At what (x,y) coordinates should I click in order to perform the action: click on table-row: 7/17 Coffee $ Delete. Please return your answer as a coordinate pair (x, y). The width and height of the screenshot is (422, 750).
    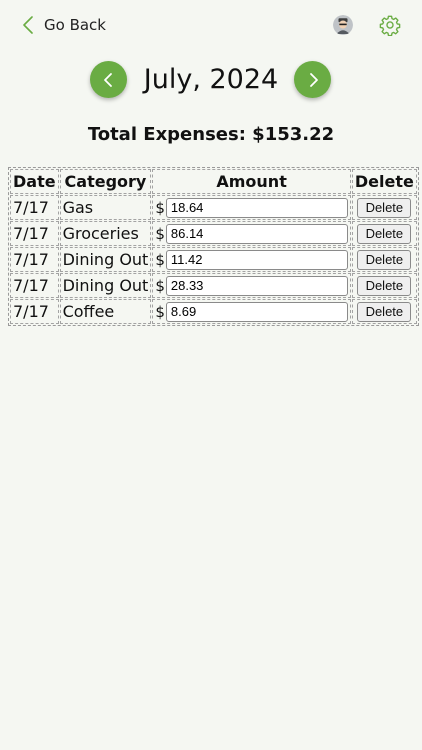
    Looking at the image, I should click on (213, 311).